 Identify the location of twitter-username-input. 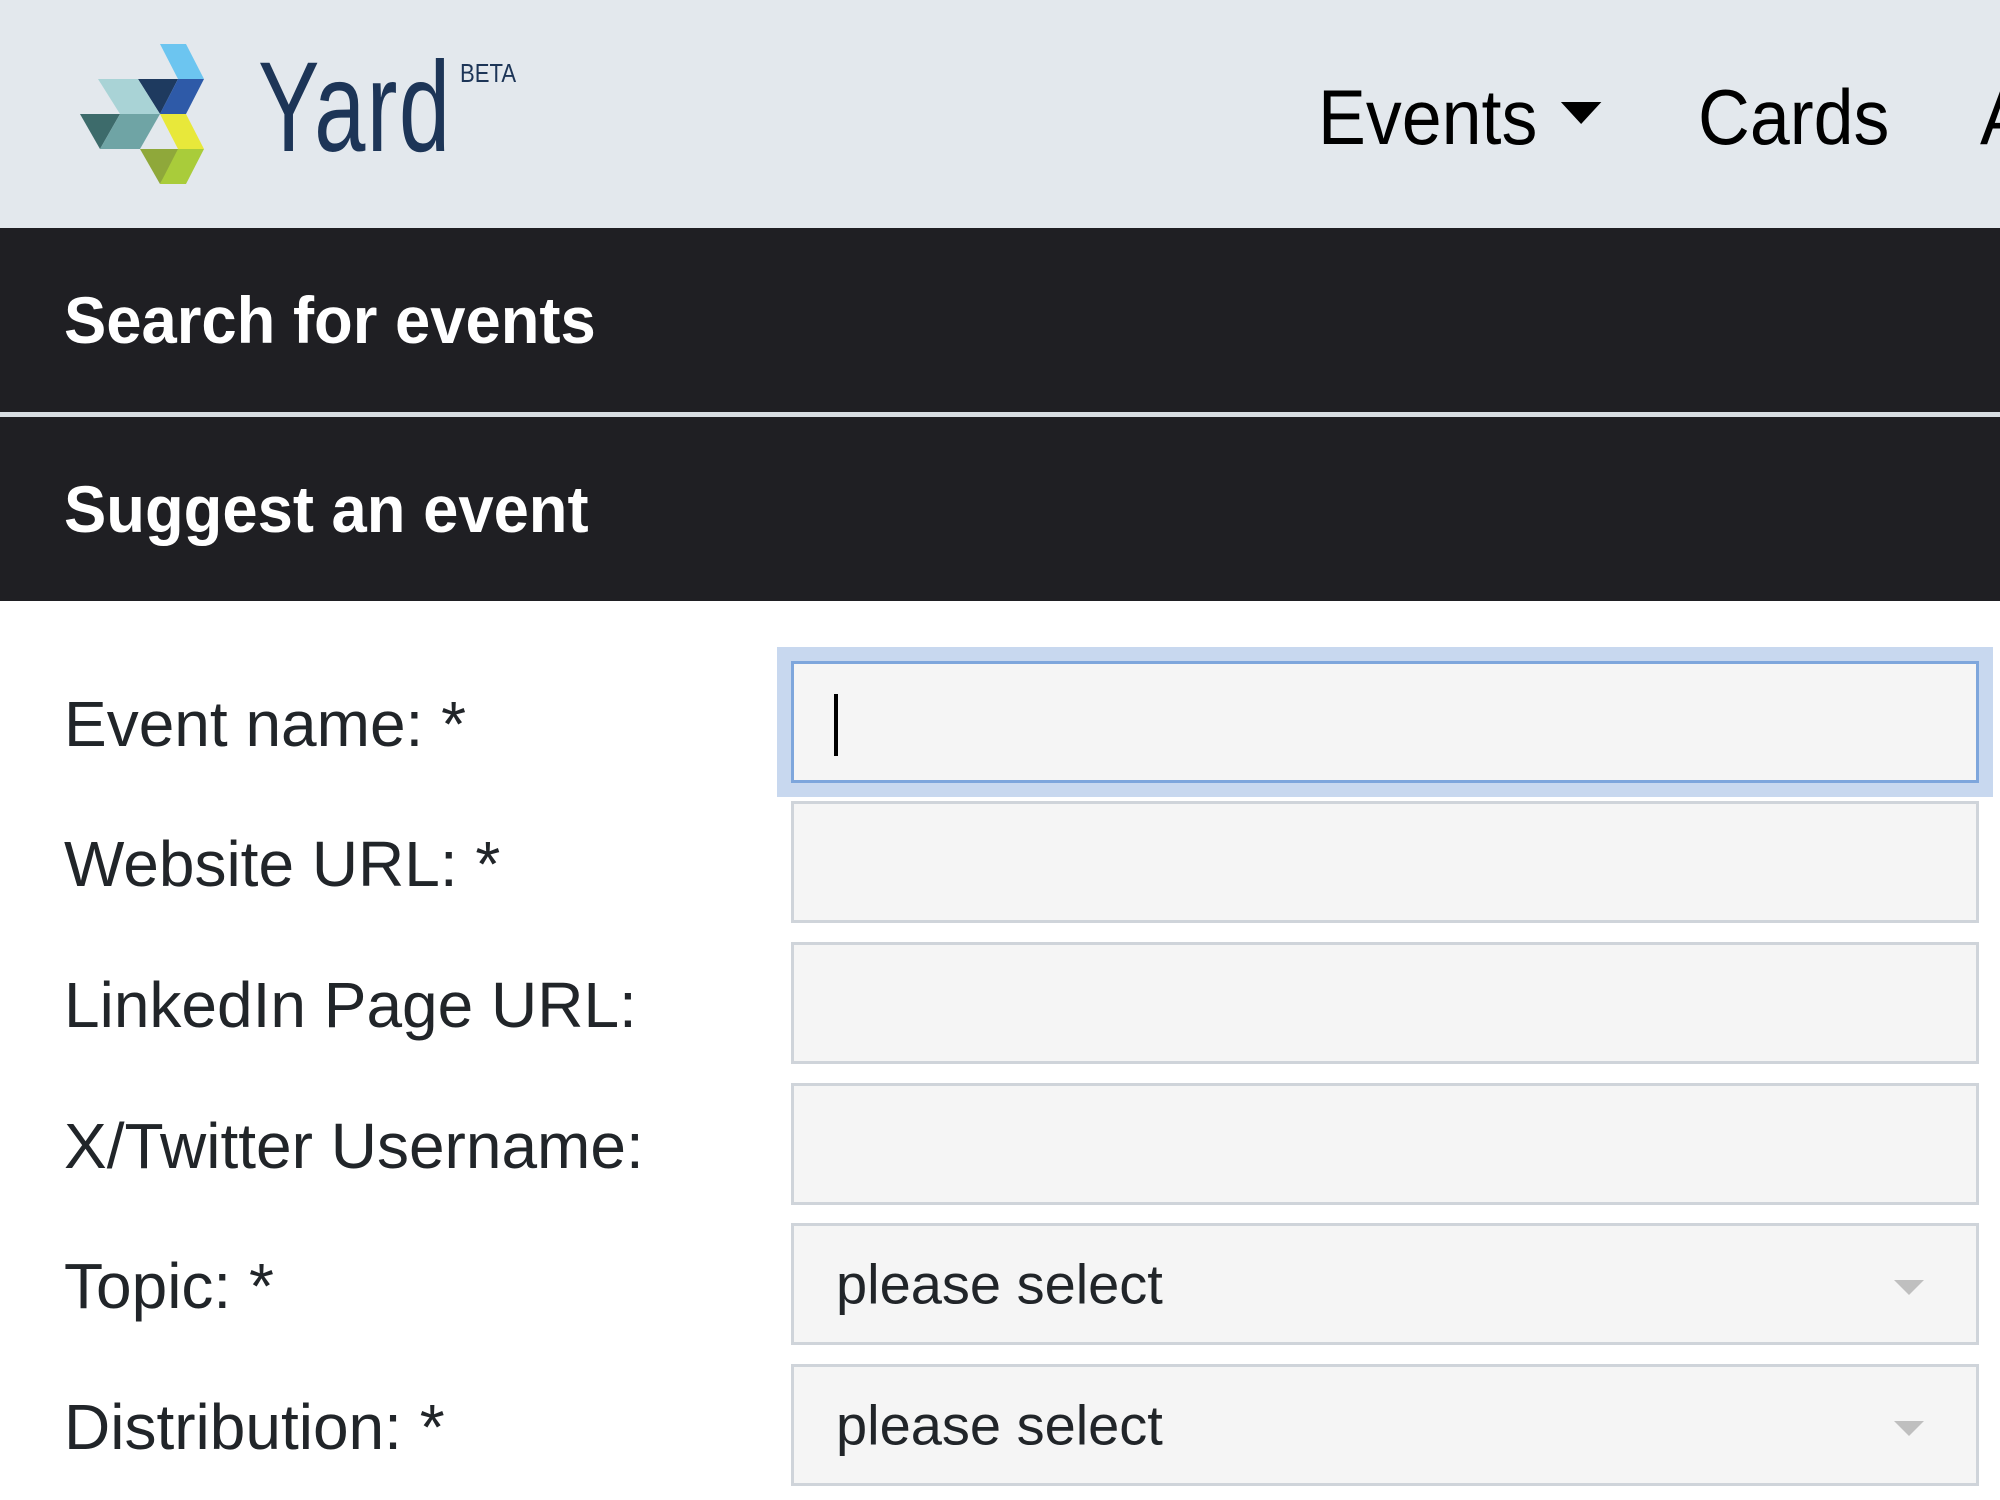
(1385, 1144).